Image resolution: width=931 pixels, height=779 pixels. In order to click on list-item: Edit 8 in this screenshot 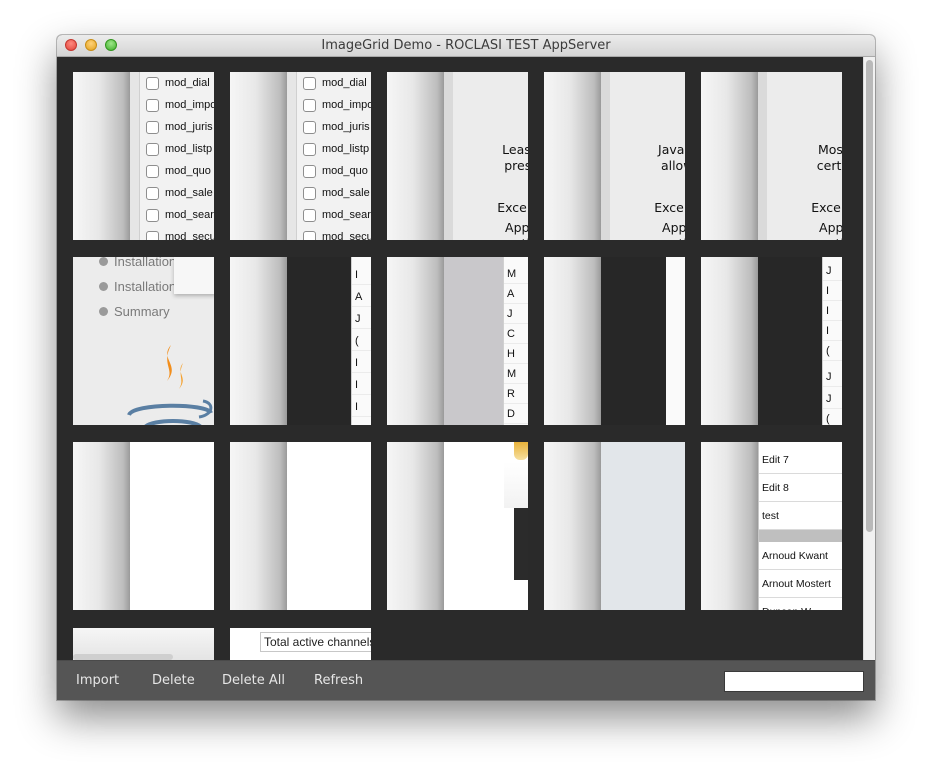, I will do `click(800, 488)`.